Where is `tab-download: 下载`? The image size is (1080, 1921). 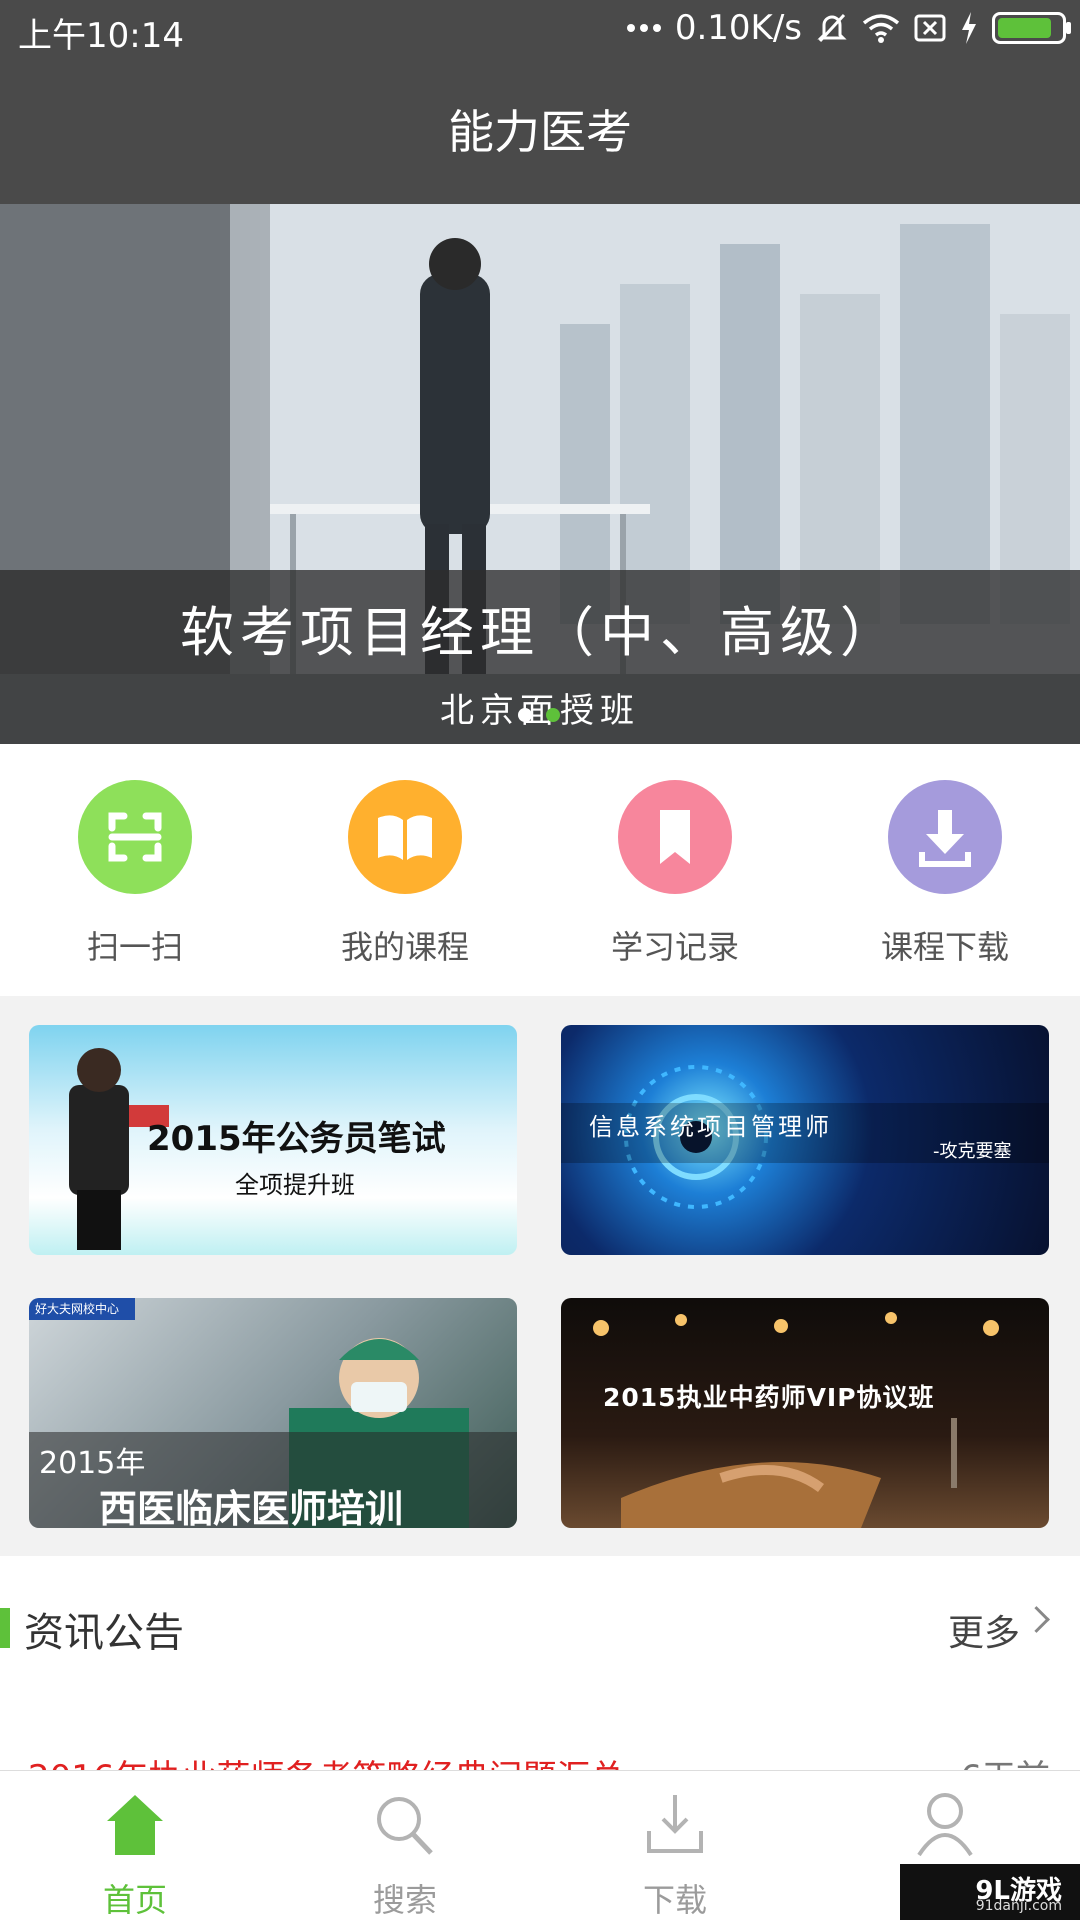
tab-download: 下载 is located at coordinates (675, 1846).